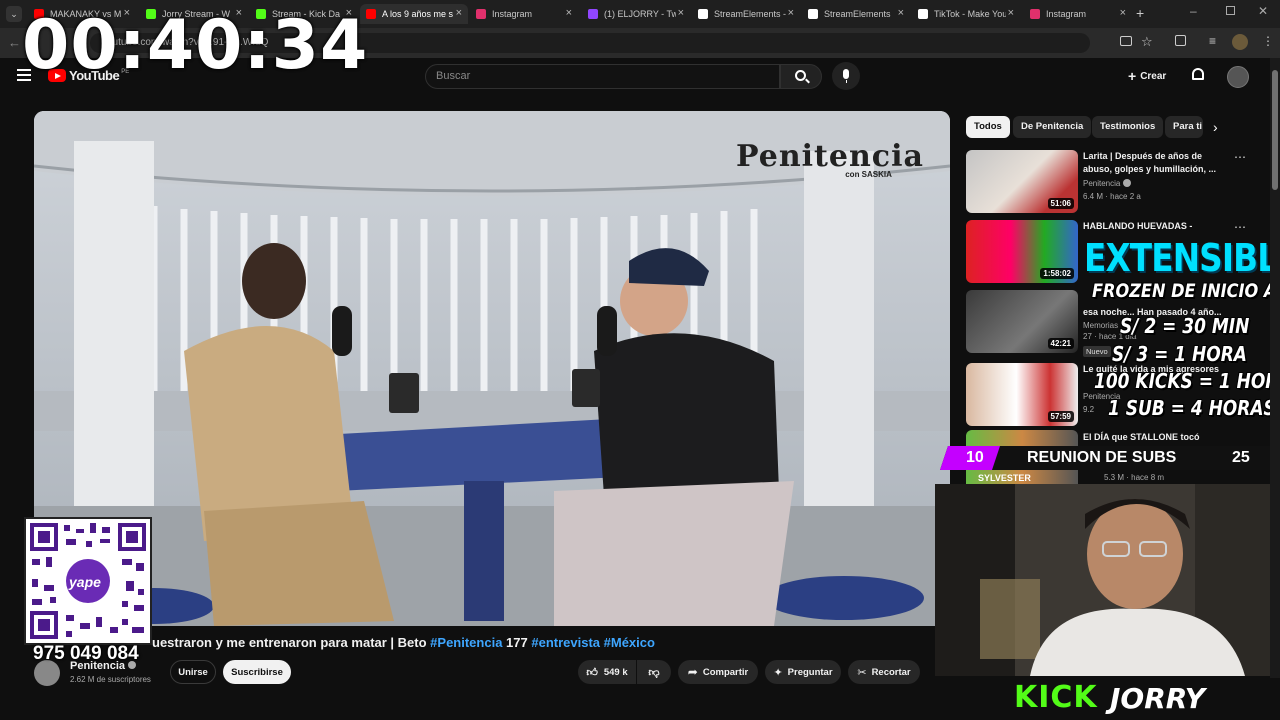  What do you see at coordinates (1112, 196) in the screenshot?
I see `video-meta: 6.4 M · hace 2 a` at bounding box center [1112, 196].